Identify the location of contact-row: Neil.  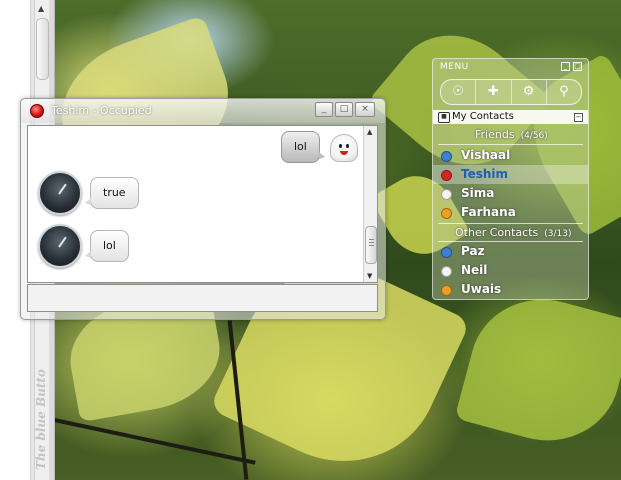
(510, 270).